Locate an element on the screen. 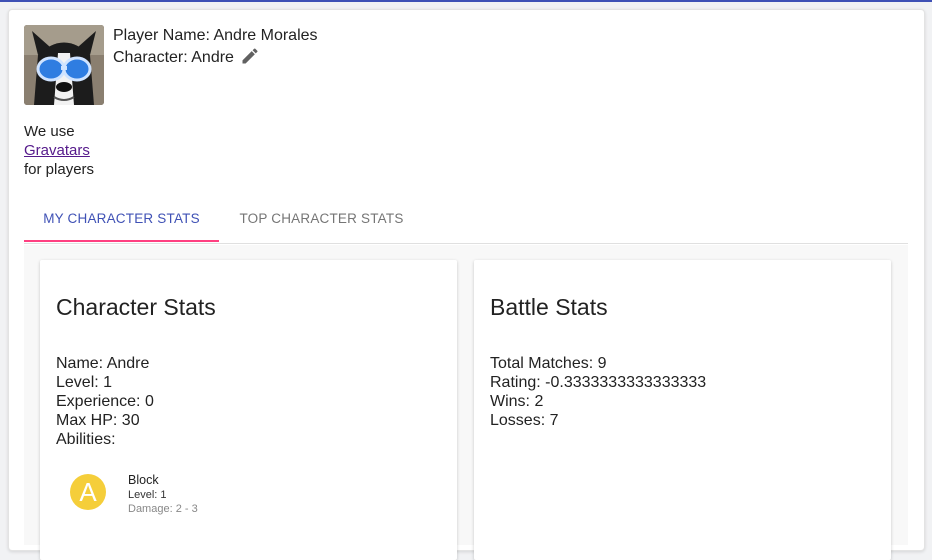 Image resolution: width=932 pixels, height=560 pixels. gravatar-note-prefix: We use is located at coordinates (49, 131).